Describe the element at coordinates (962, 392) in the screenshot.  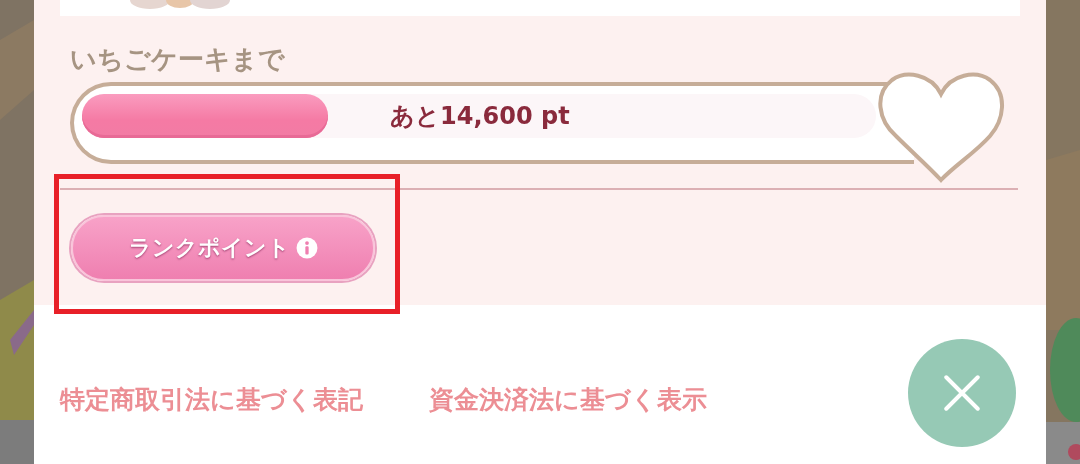
I see `close-icon` at that location.